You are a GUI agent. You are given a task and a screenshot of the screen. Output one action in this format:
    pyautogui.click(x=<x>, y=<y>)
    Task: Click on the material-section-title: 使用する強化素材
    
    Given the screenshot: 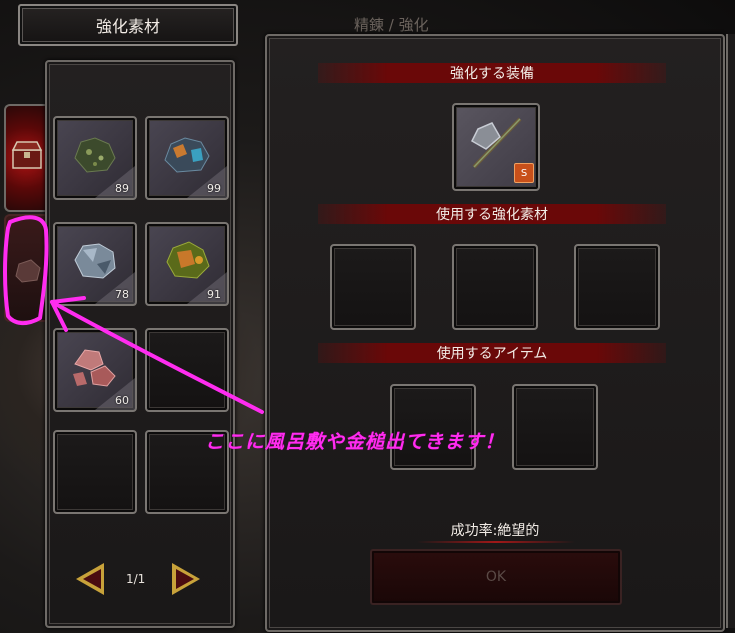 What is the action you would take?
    pyautogui.click(x=492, y=215)
    